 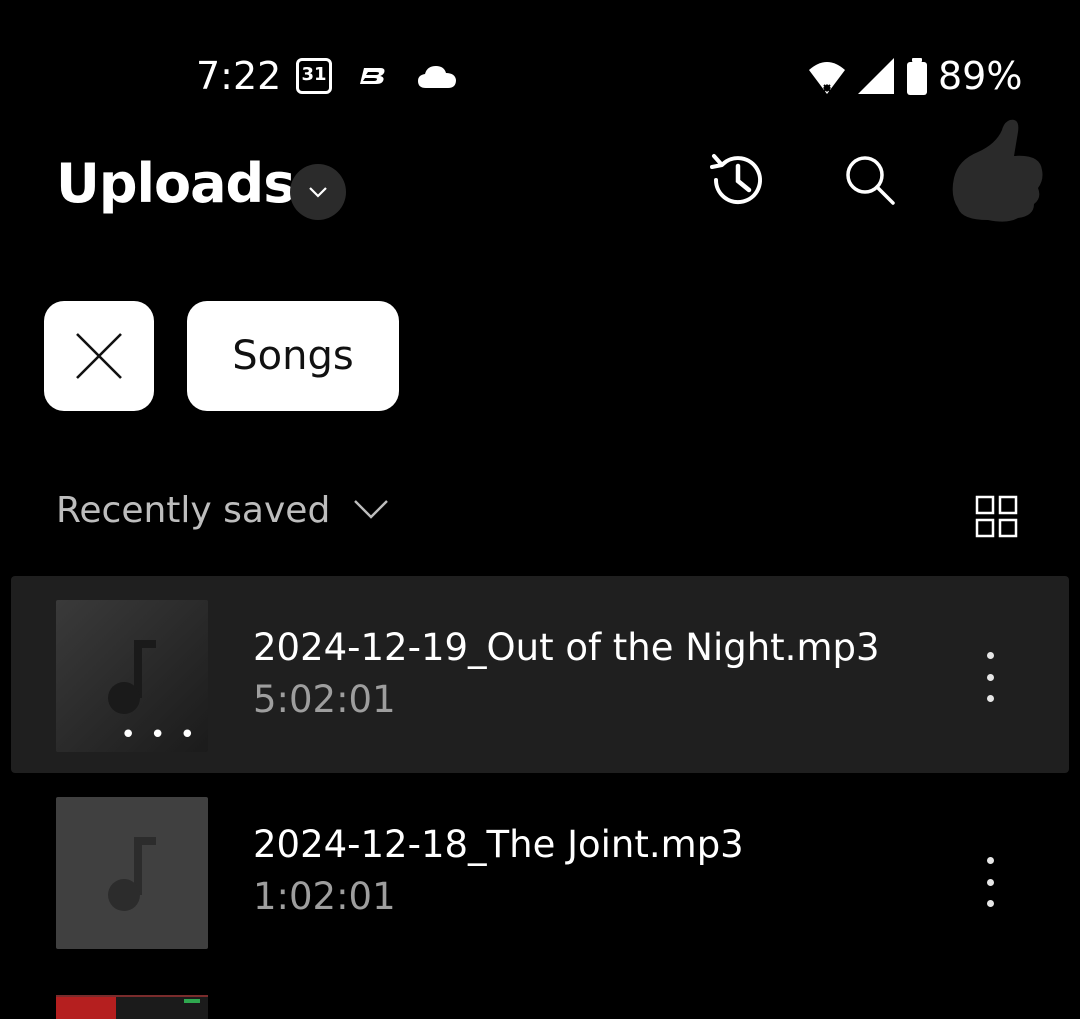 I want to click on song-duration: 1:02:01, so click(x=324, y=896).